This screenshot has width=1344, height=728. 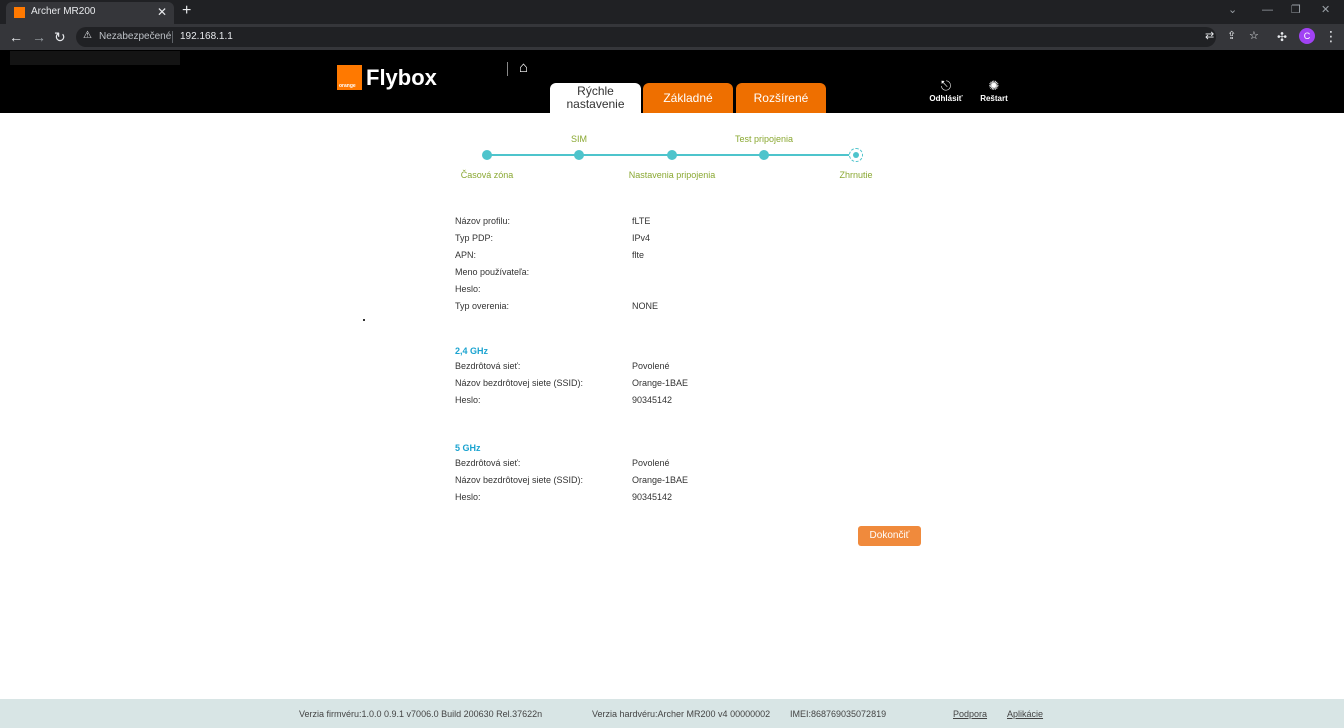 I want to click on logout-button: ⎋ Odhlásiť, so click(x=946, y=91).